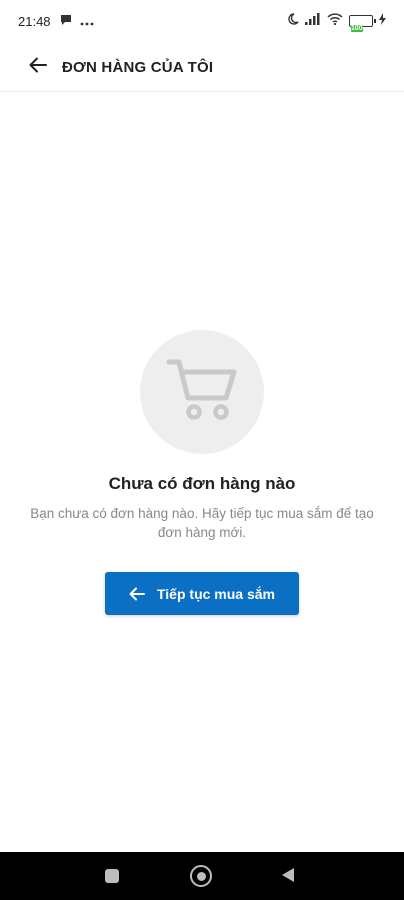 This screenshot has width=404, height=900. Describe the element at coordinates (362, 23) in the screenshot. I see `battery-icon: 100` at that location.